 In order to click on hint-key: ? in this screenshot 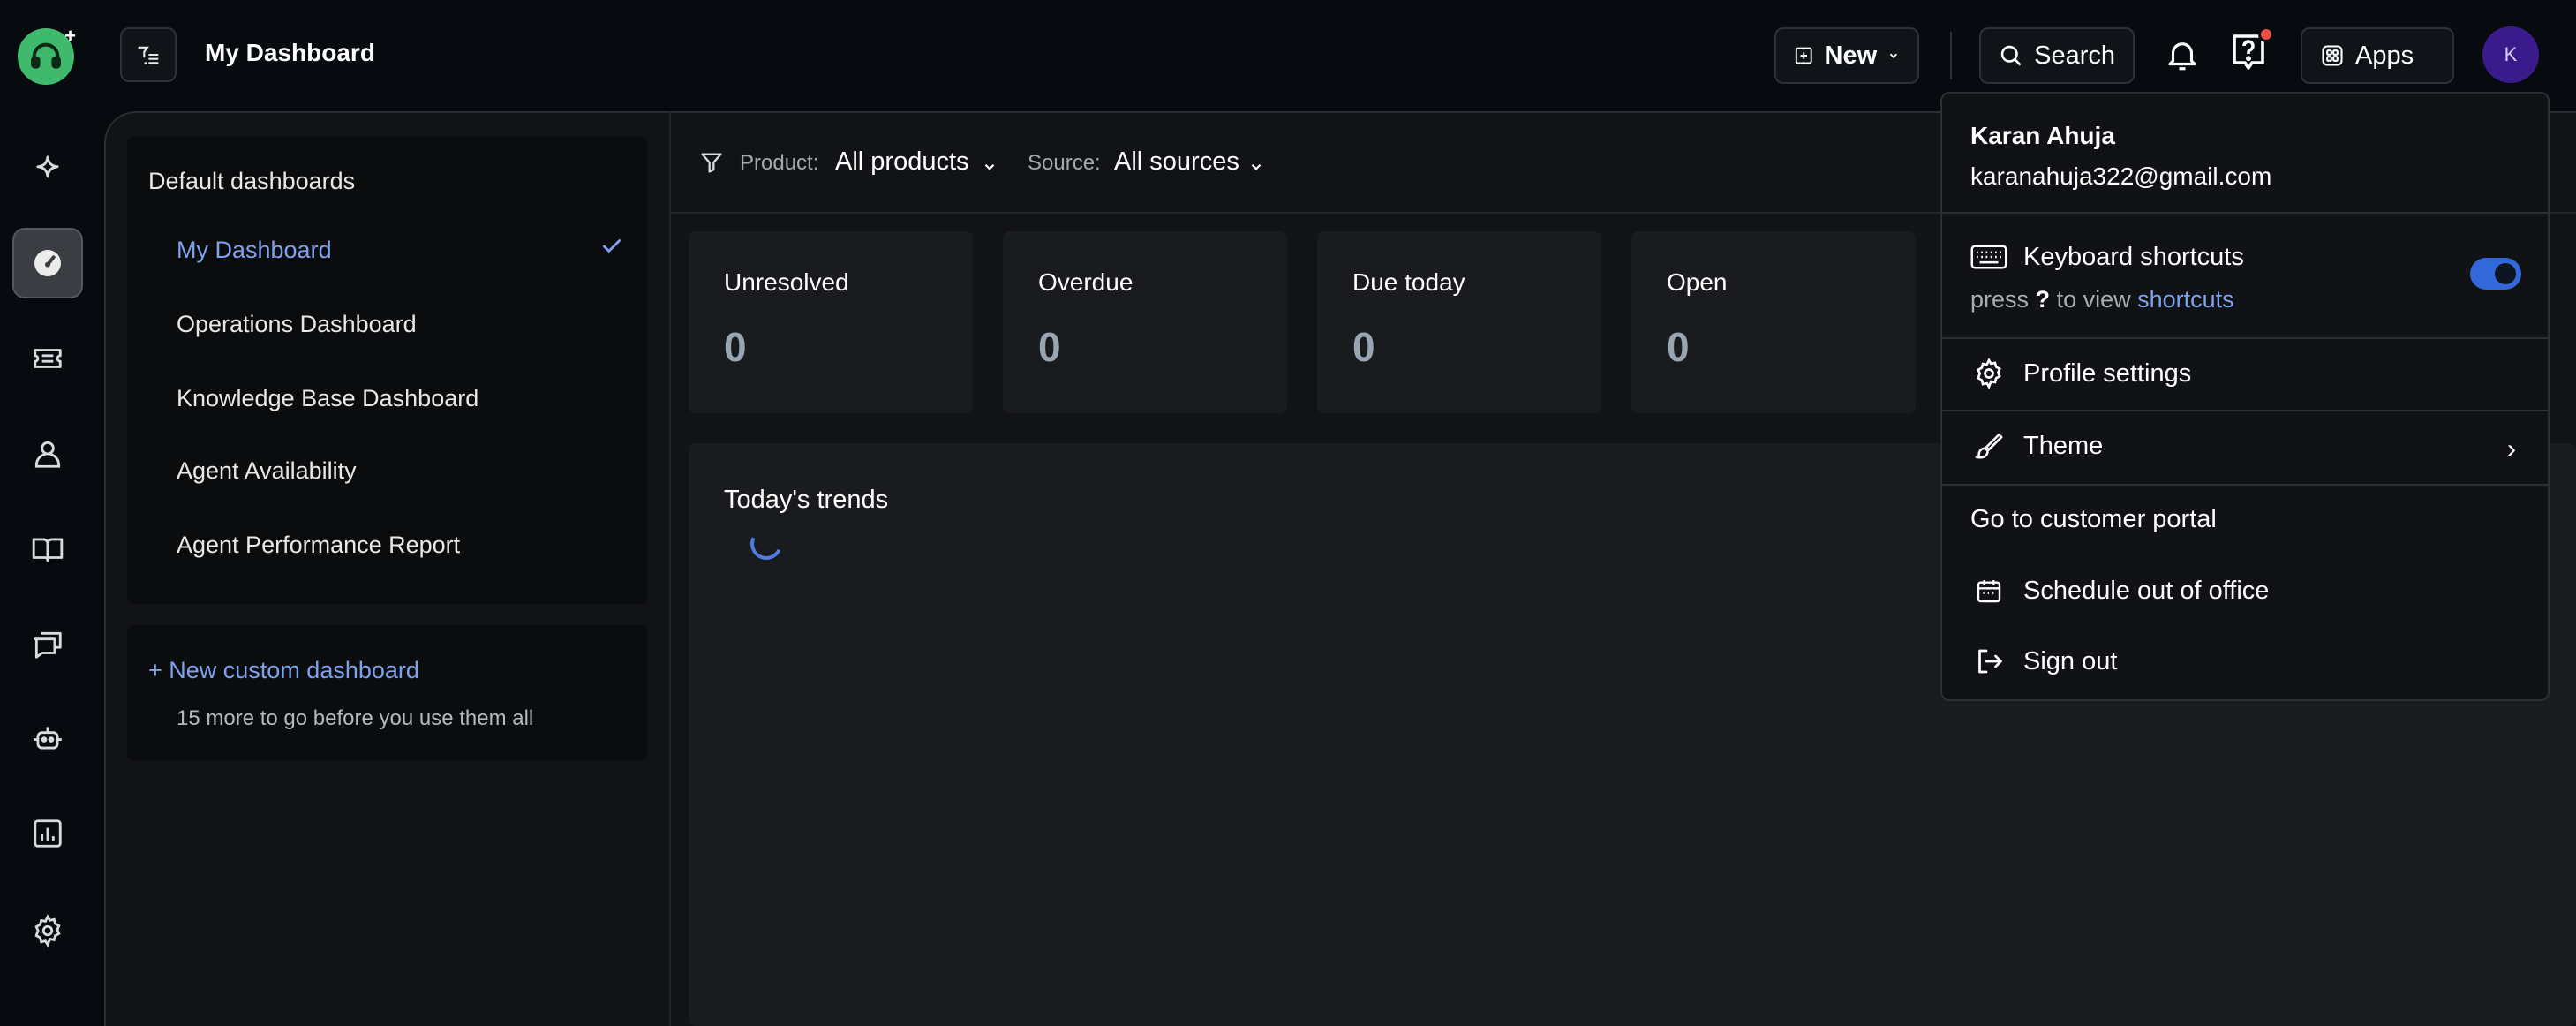, I will do `click(2043, 299)`.